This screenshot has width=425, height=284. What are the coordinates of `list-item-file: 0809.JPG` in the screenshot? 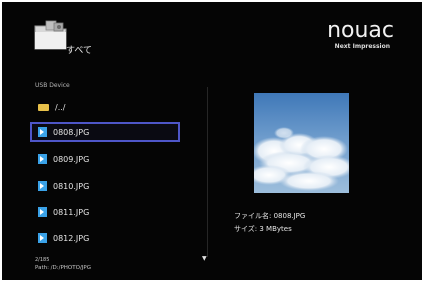 It's located at (107, 159).